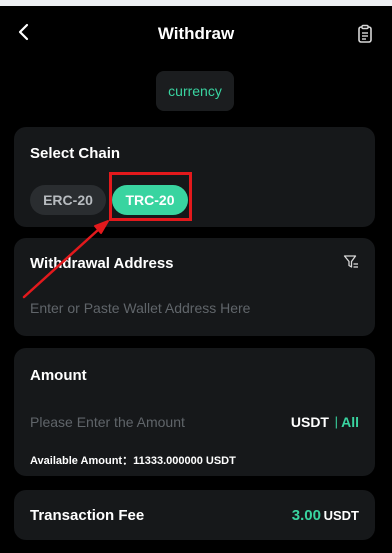 This screenshot has height=553, width=392. Describe the element at coordinates (150, 196) in the screenshot. I see `highlight-box` at that location.